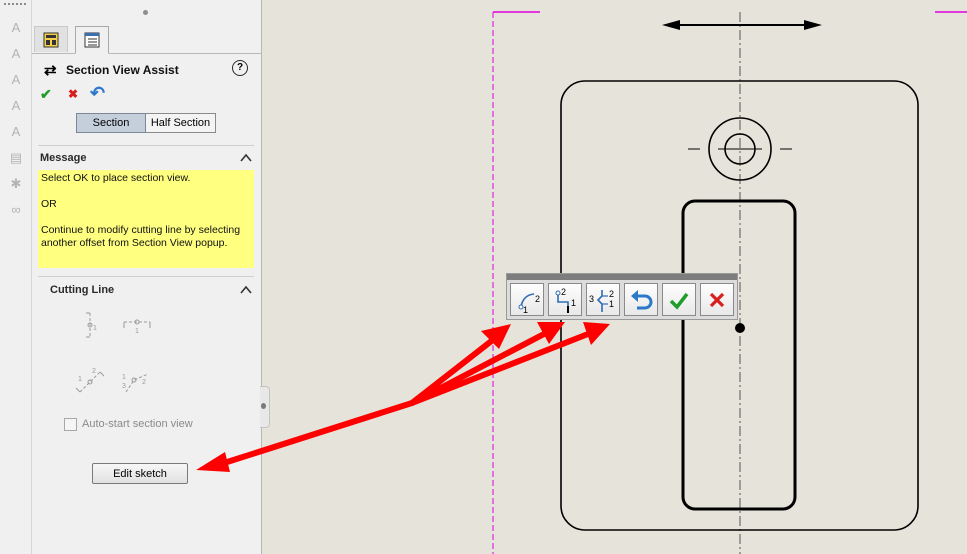 Image resolution: width=967 pixels, height=554 pixels. I want to click on section-type-toggle: Section Half Section, so click(146, 123).